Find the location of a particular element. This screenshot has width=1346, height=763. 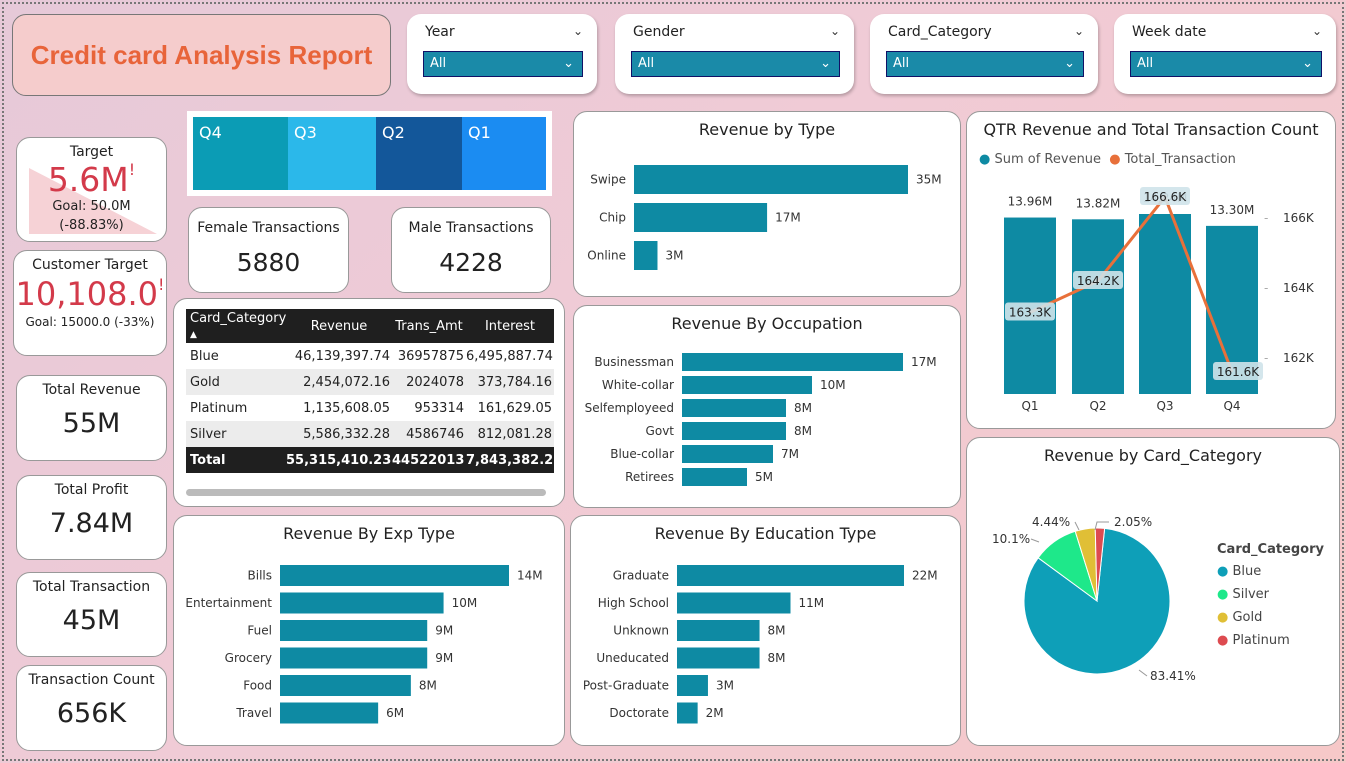

kpi-transaction-count-title: Transaction Count is located at coordinates (91, 680).